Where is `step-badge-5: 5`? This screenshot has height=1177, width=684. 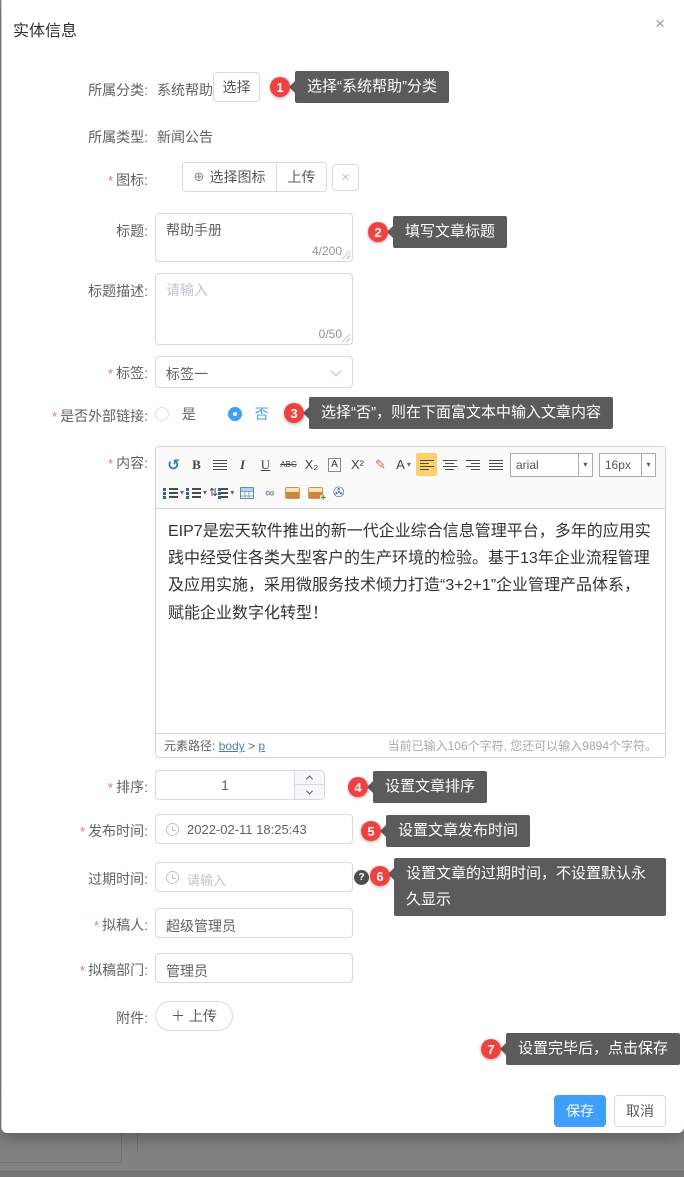
step-badge-5: 5 is located at coordinates (371, 831).